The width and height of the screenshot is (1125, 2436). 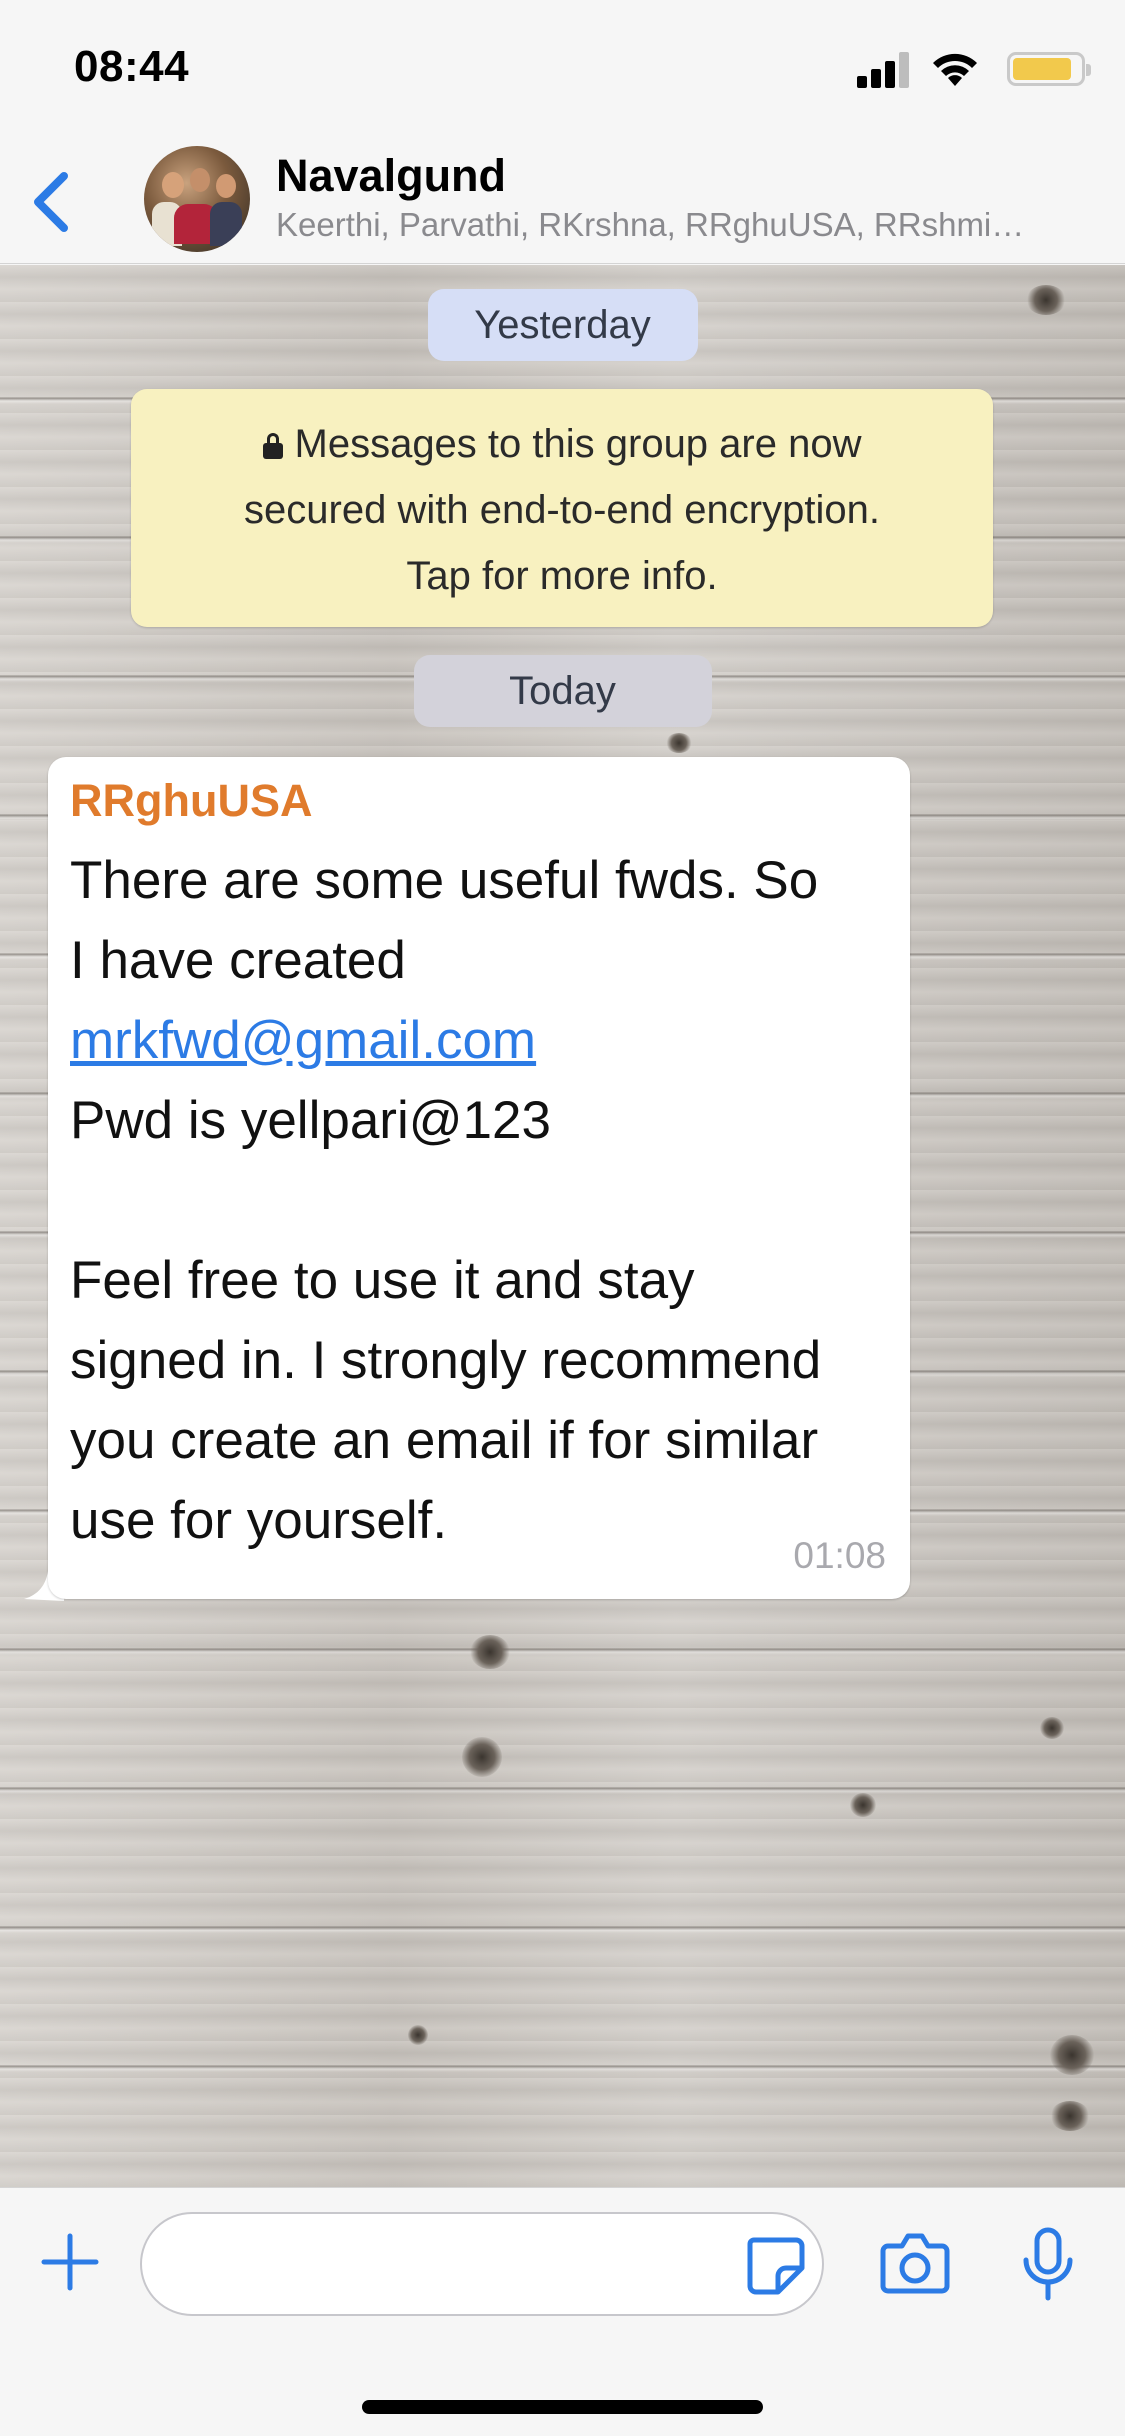 I want to click on message-line: signed in. I strongly recommend, so click(x=446, y=1360).